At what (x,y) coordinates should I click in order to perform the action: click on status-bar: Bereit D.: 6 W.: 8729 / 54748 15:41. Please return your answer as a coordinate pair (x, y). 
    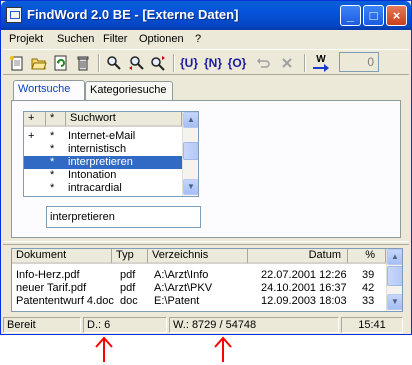
    Looking at the image, I should click on (206, 325).